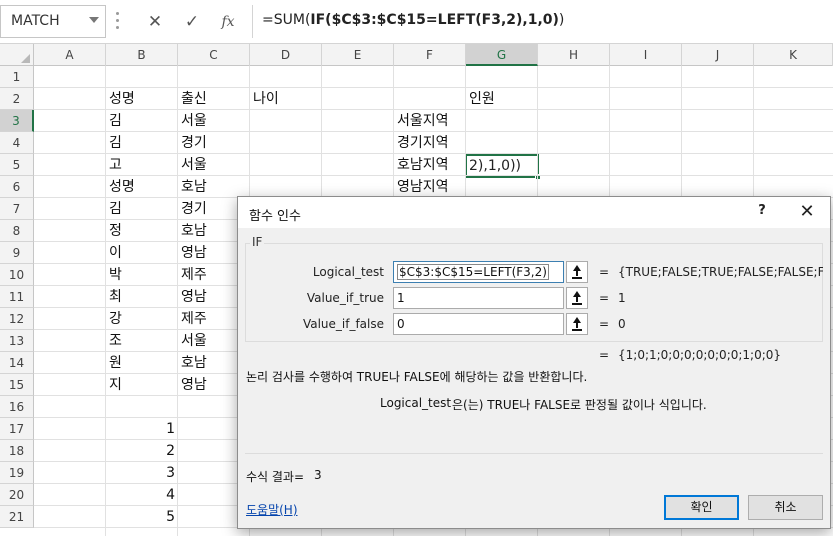 This screenshot has width=833, height=536. I want to click on cancel-formula-button: ✕, so click(155, 22).